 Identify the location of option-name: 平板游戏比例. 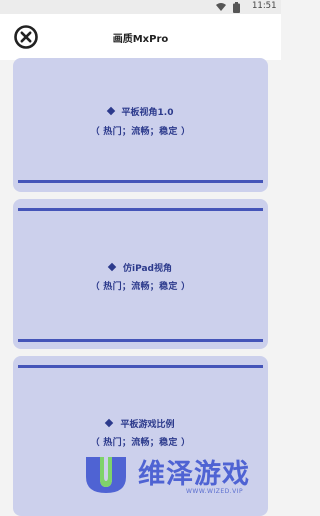
(147, 425).